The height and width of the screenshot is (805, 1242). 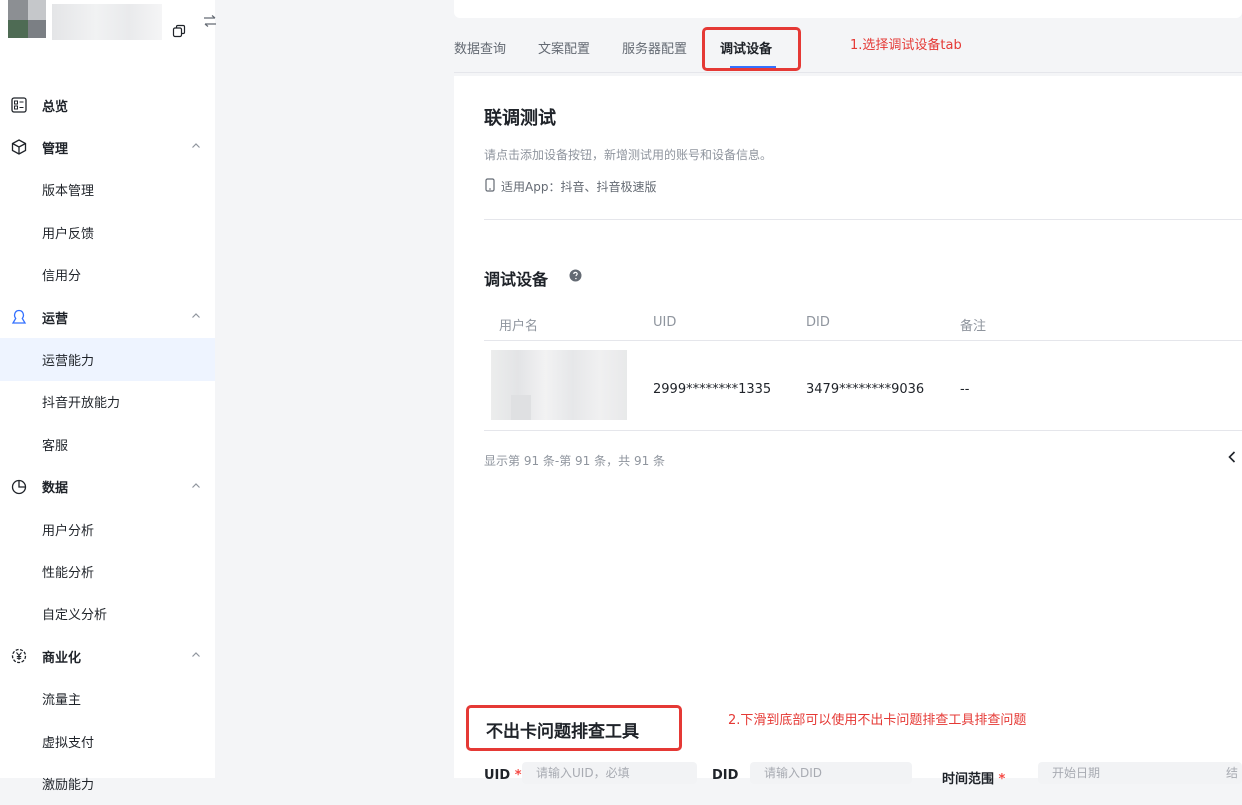 What do you see at coordinates (19, 656) in the screenshot?
I see `yuan-icon` at bounding box center [19, 656].